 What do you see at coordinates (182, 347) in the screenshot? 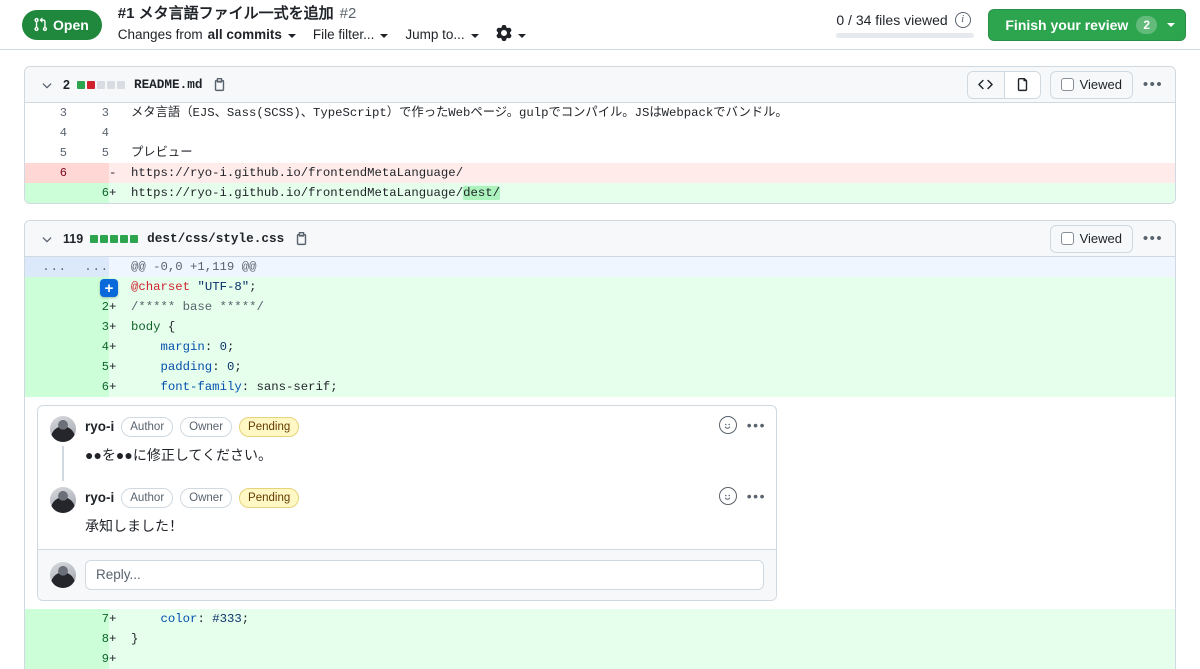
I see `code-token: margin` at bounding box center [182, 347].